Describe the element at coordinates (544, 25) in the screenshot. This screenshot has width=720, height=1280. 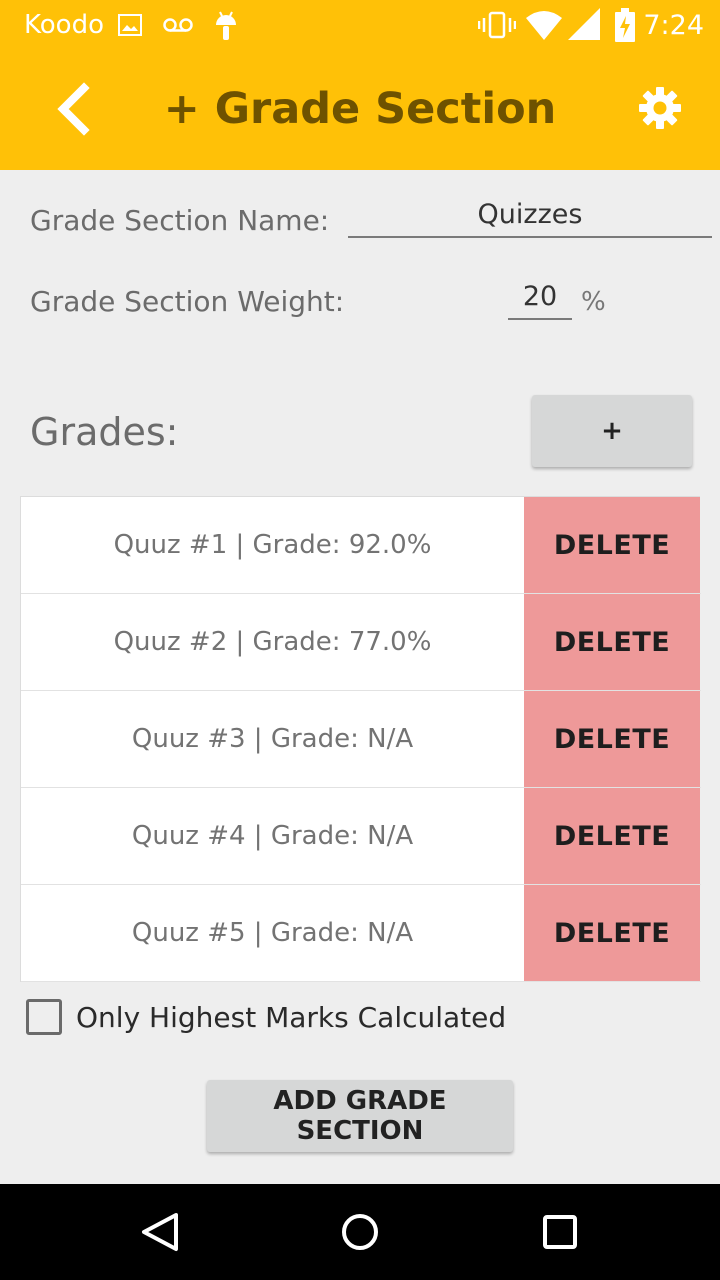
I see `wifi-icon` at that location.